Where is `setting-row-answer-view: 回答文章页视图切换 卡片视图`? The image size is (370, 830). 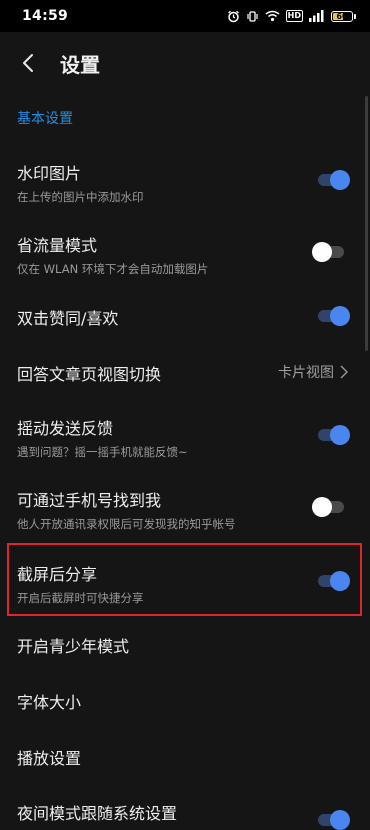 setting-row-answer-view: 回答文章页视图切换 卡片视图 is located at coordinates (181, 372).